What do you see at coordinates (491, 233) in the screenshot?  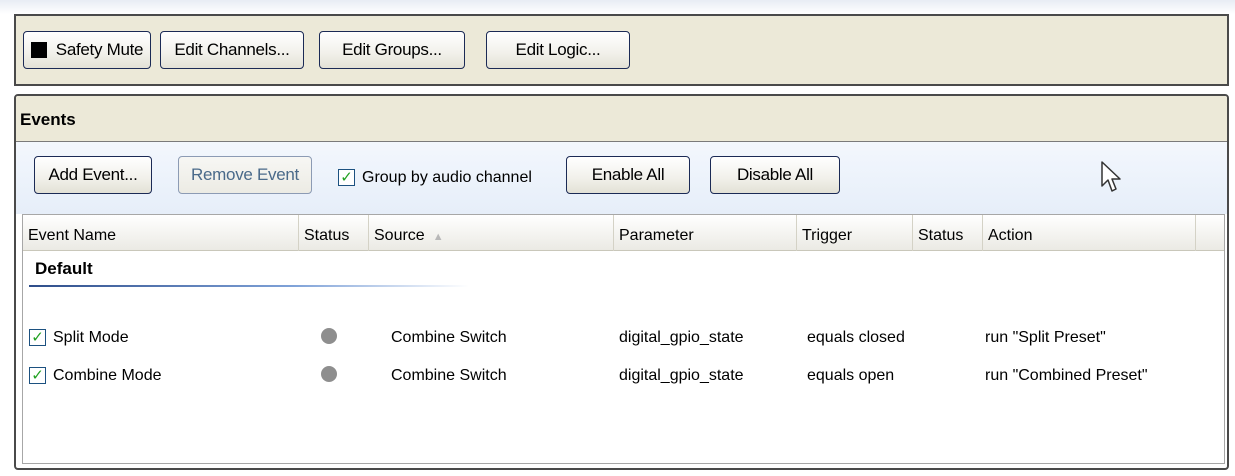 I see `column-header-source: Source ▲` at bounding box center [491, 233].